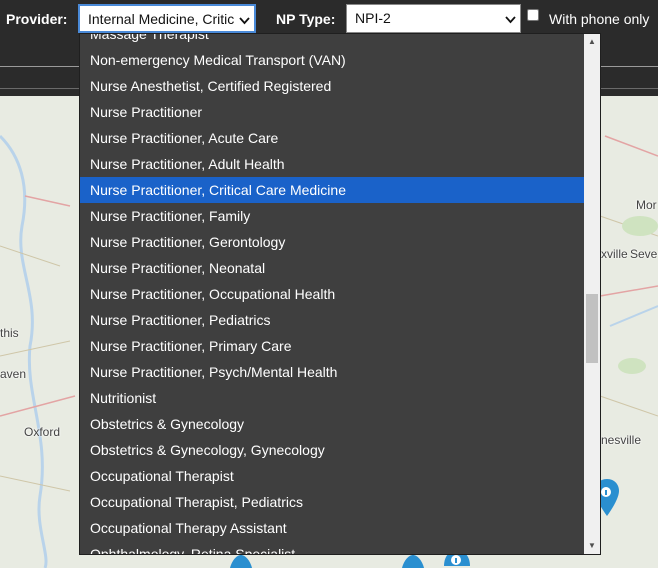 The width and height of the screenshot is (658, 568). Describe the element at coordinates (42, 432) in the screenshot. I see `map-place-label: Oxford` at that location.